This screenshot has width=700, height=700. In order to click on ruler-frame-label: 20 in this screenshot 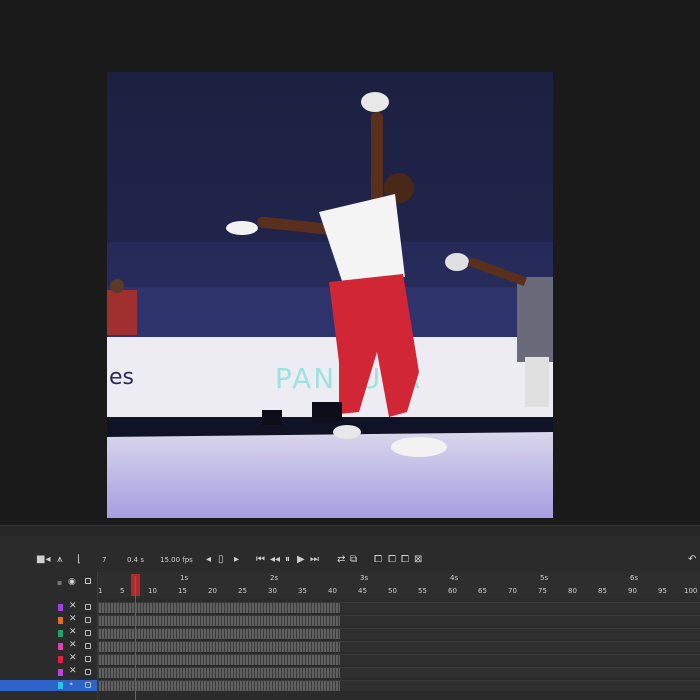, I will do `click(212, 591)`.